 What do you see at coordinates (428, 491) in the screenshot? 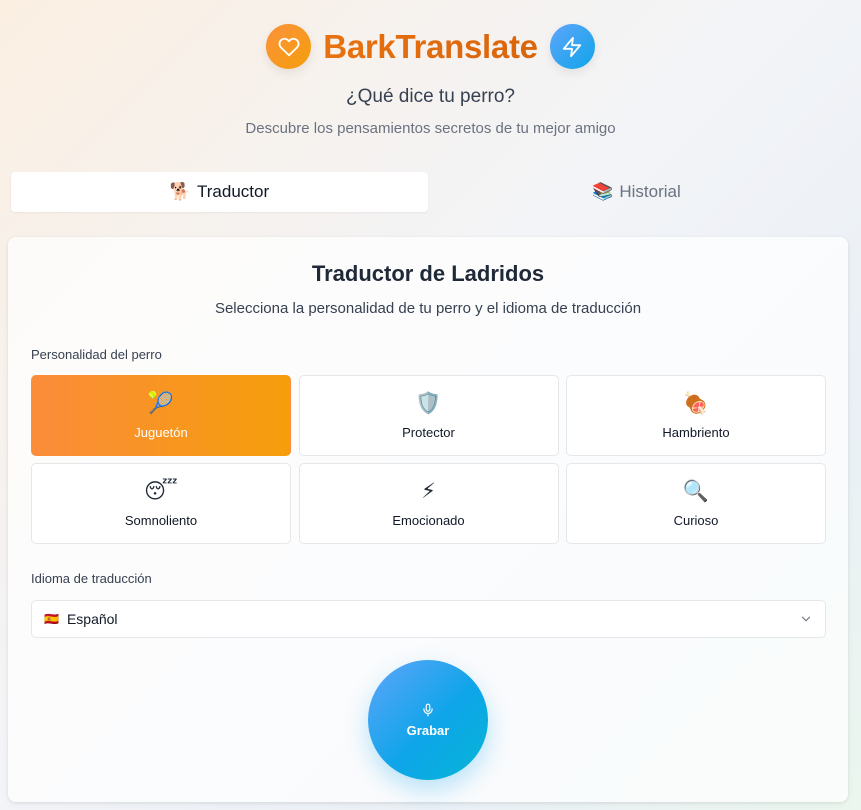
I see `lightning-icon: ⚡` at bounding box center [428, 491].